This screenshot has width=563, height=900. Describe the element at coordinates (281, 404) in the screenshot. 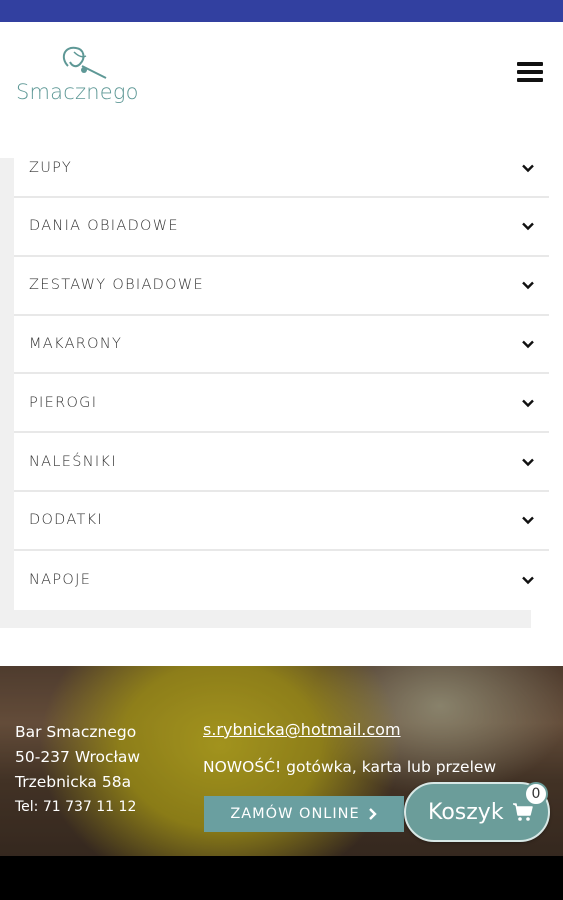

I see `category-item-pierogi: PIEROGI` at that location.